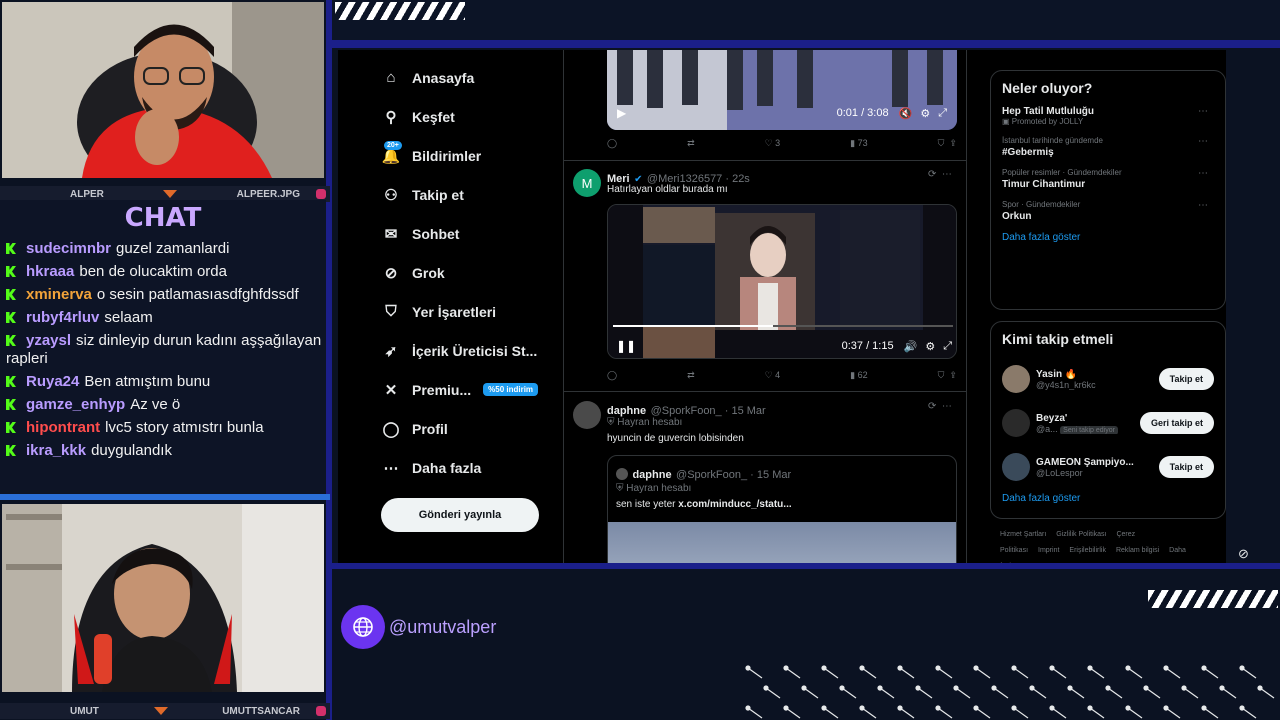  I want to click on tweet2-text: Hatırlayan oldlar burada mı, so click(667, 189).